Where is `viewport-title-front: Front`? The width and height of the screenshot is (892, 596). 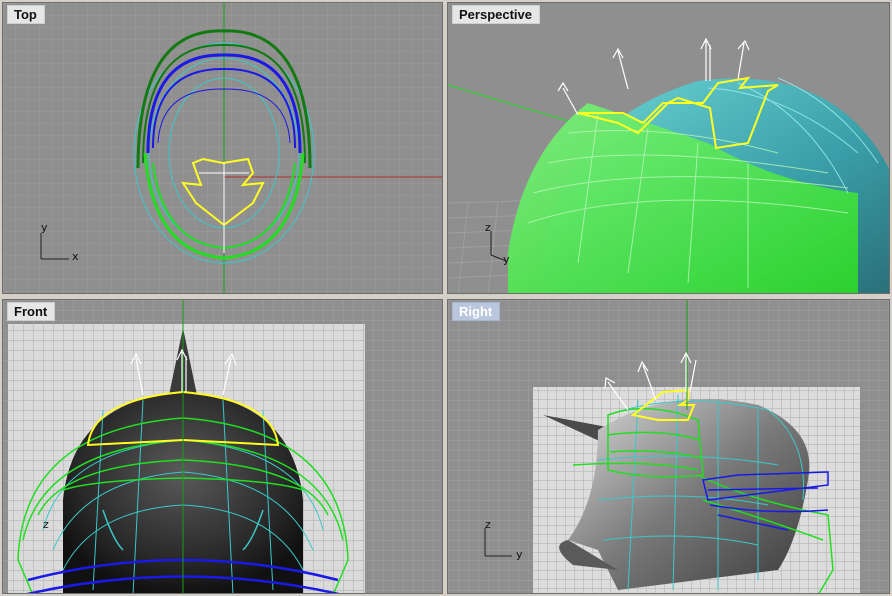 viewport-title-front: Front is located at coordinates (31, 311).